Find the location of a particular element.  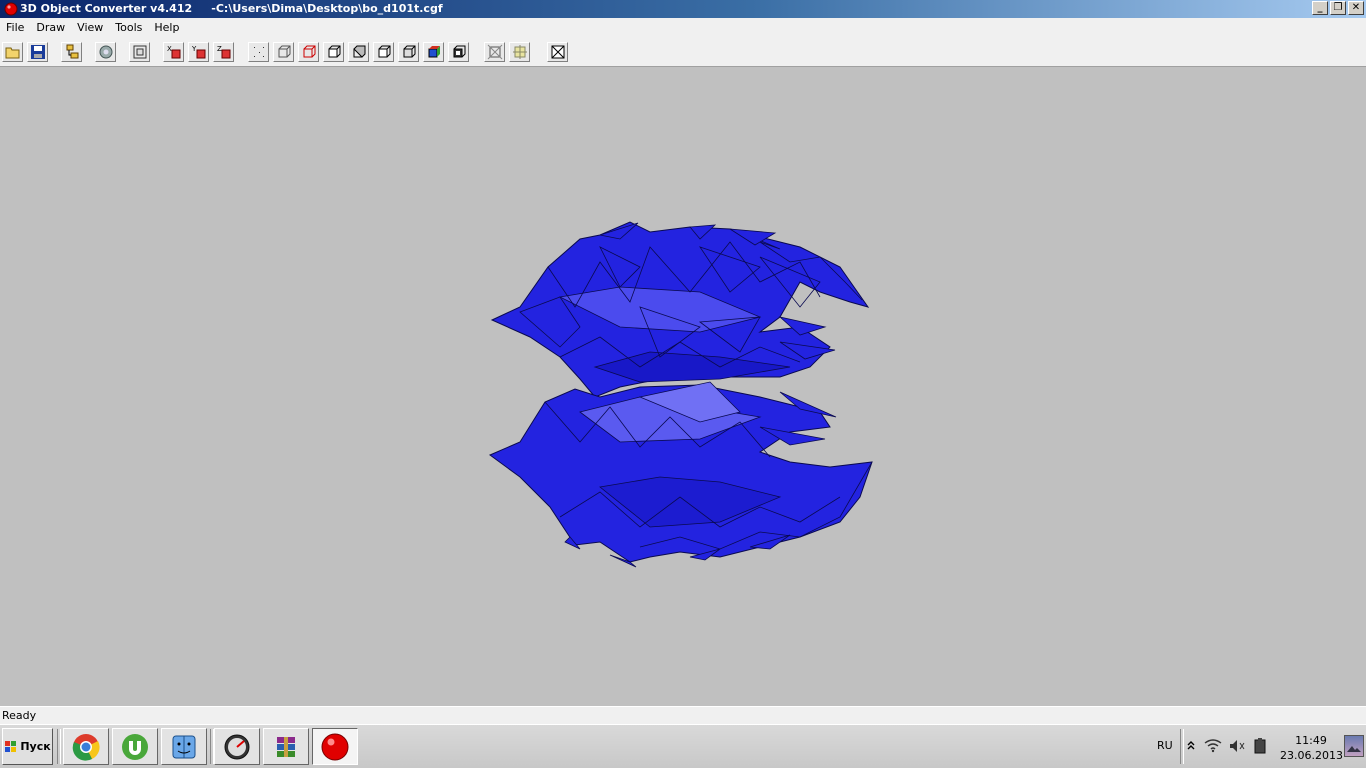

menu-help: Help is located at coordinates (166, 27).